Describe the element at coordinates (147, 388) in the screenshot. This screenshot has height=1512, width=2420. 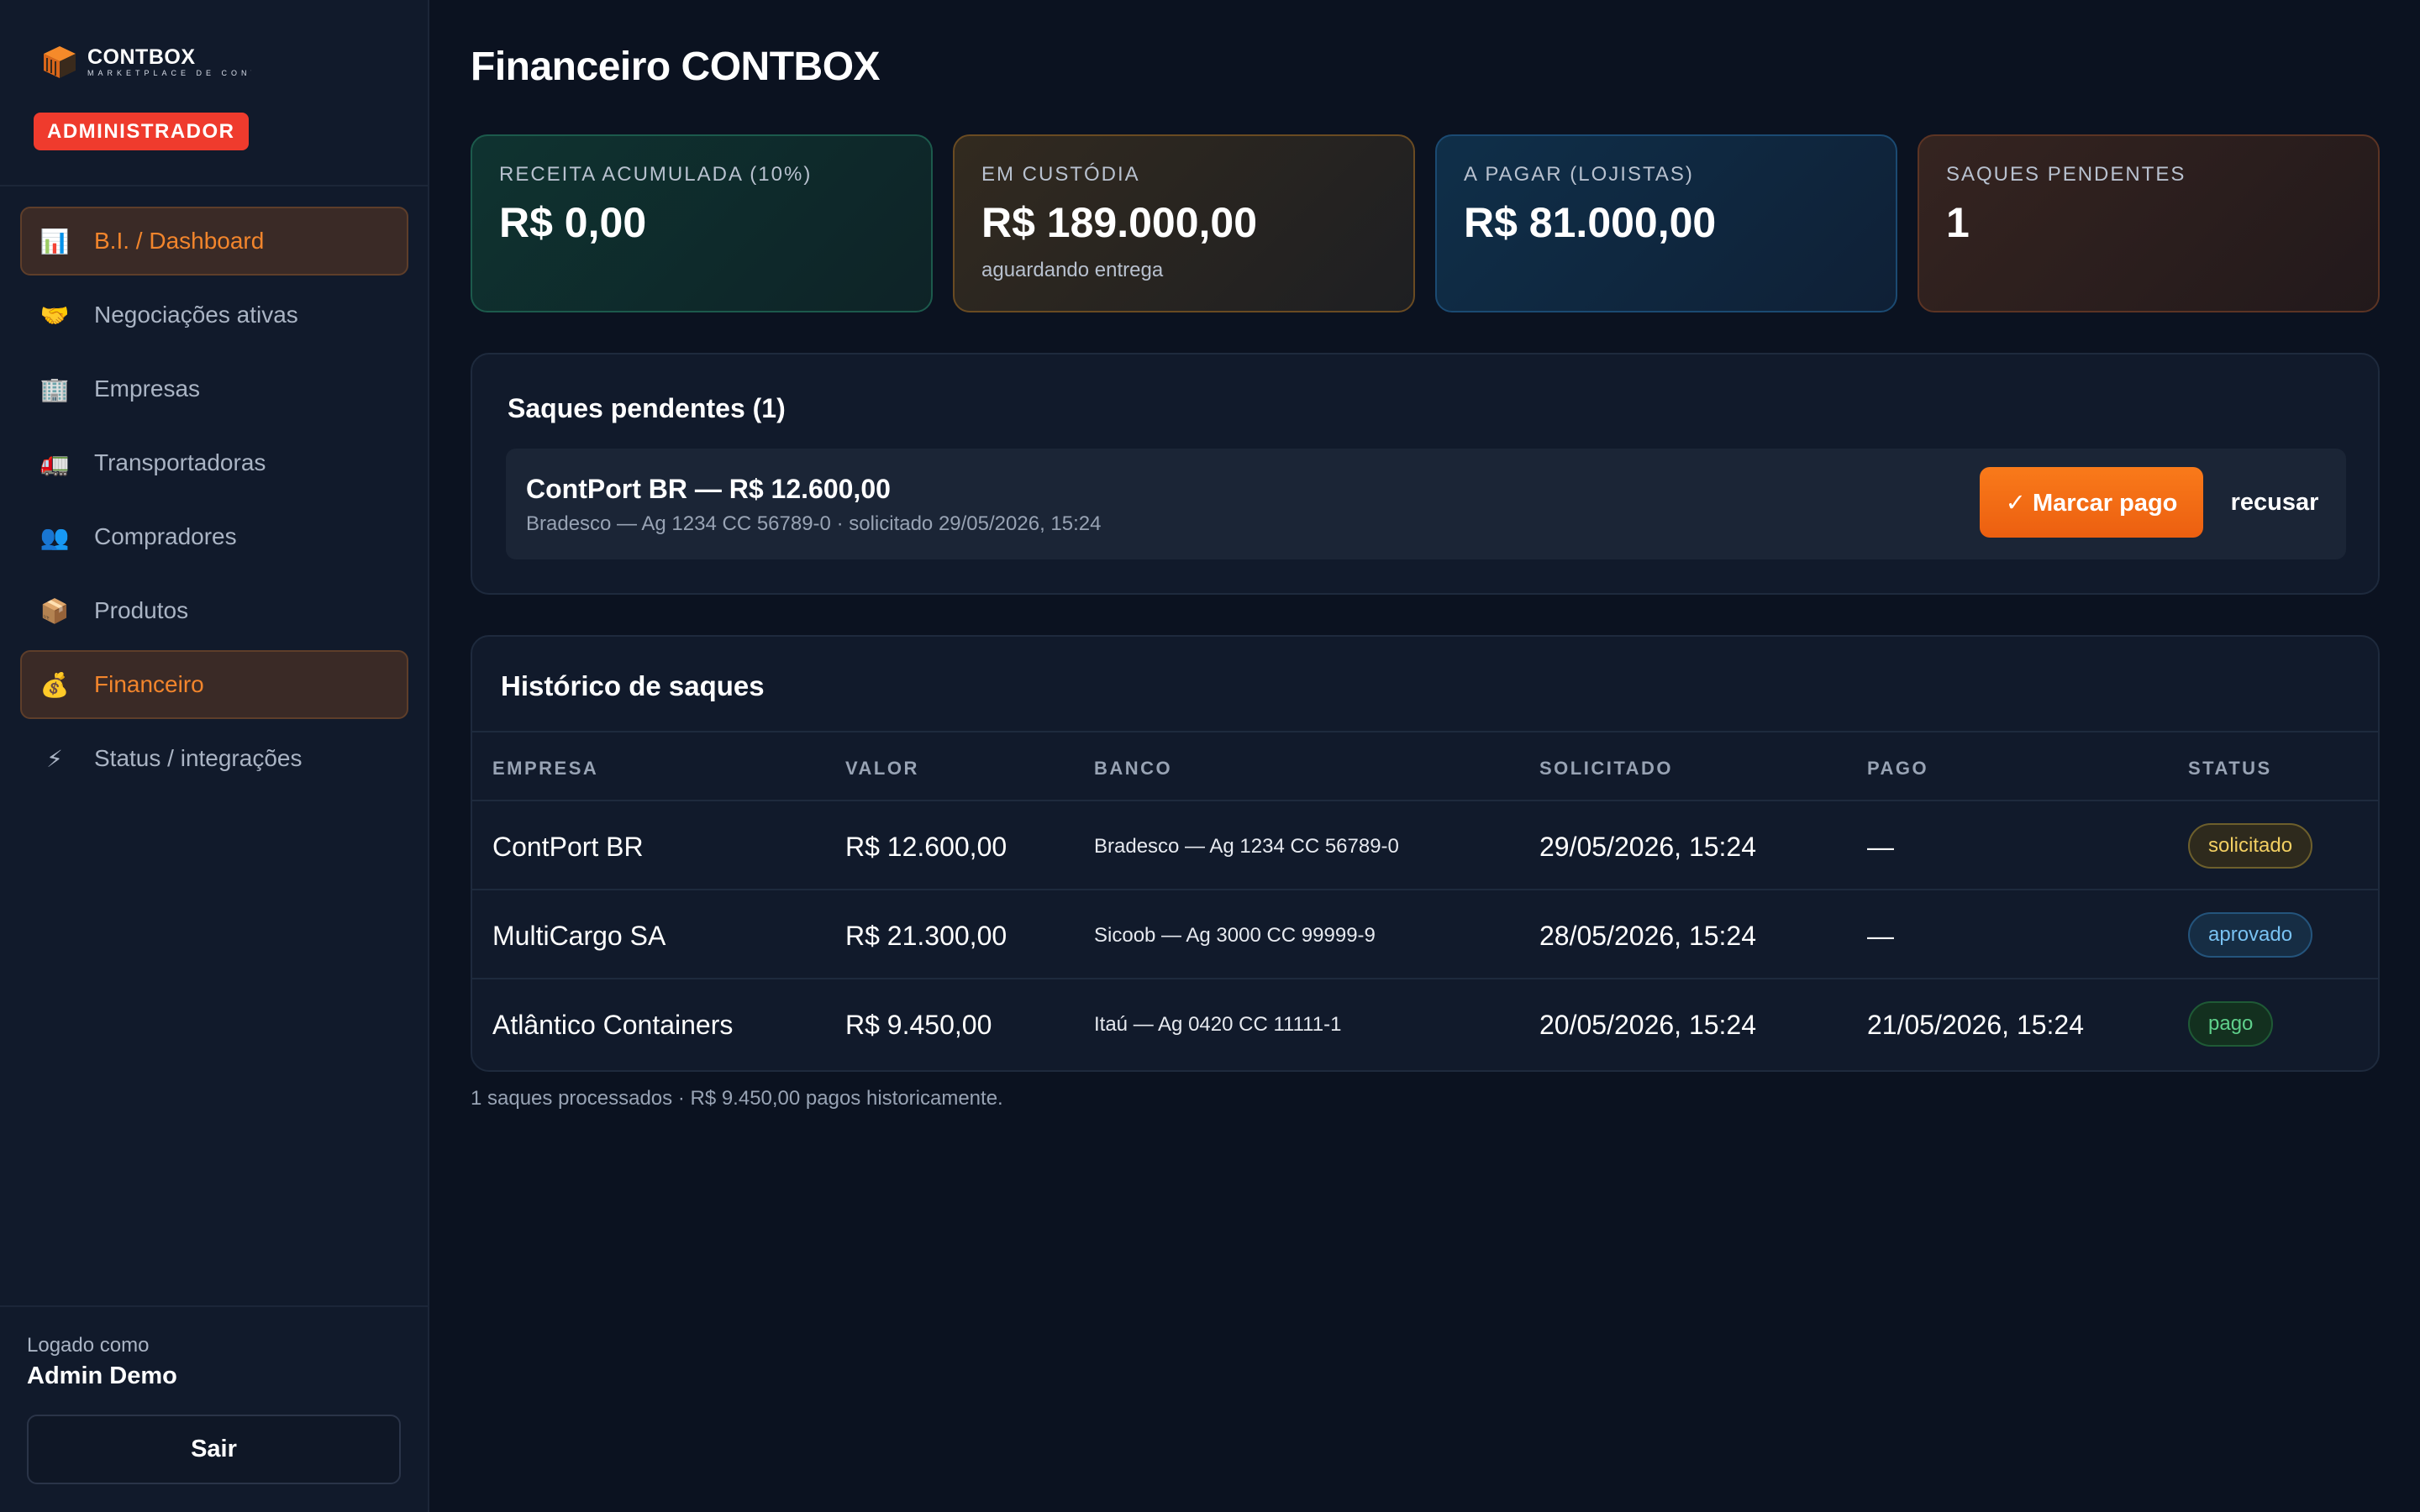
I see `sidebar-item-label: Empresas` at that location.